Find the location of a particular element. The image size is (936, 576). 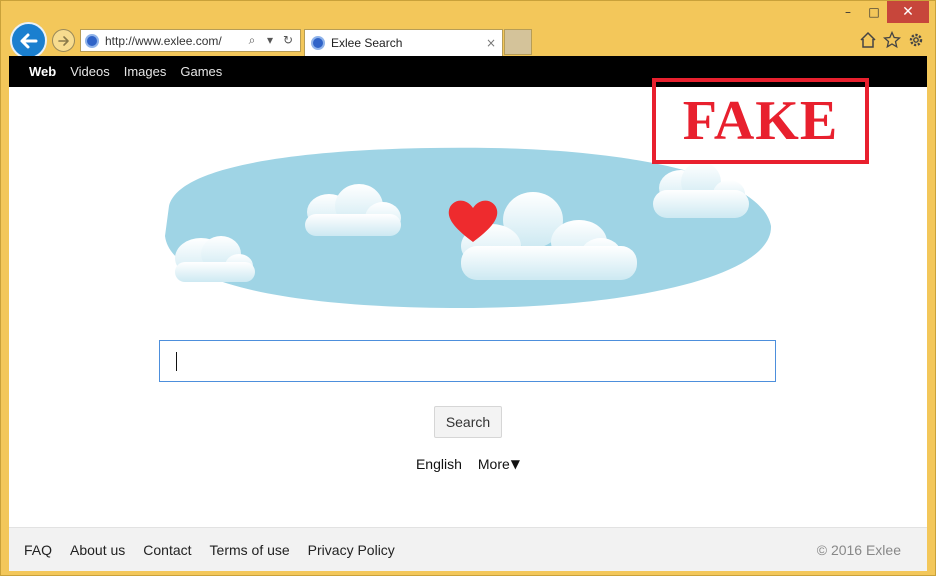

star-icon is located at coordinates (892, 40).